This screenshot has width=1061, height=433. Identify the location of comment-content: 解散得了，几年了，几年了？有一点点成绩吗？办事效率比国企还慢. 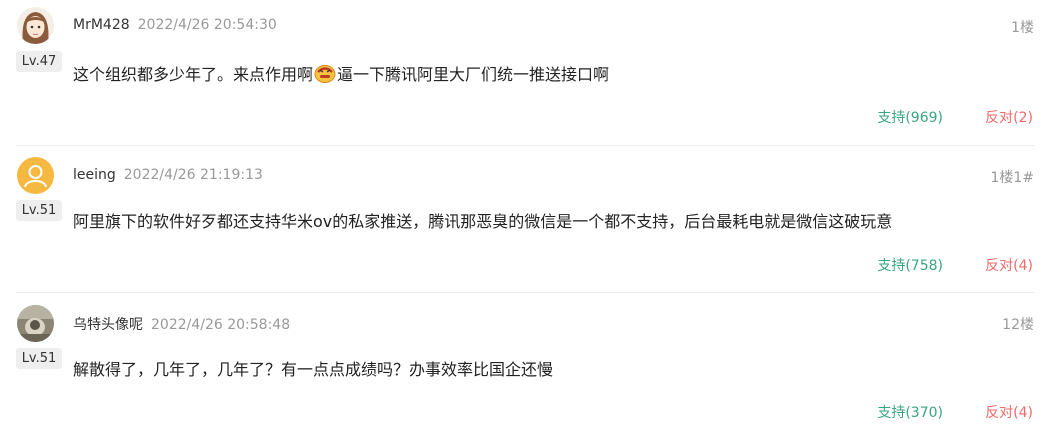
(313, 369).